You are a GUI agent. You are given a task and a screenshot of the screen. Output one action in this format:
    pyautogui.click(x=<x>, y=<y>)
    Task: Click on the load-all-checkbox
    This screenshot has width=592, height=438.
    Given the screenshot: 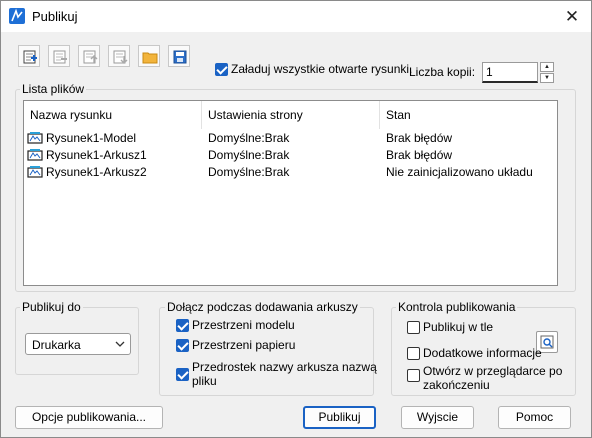 What is the action you would take?
    pyautogui.click(x=221, y=69)
    